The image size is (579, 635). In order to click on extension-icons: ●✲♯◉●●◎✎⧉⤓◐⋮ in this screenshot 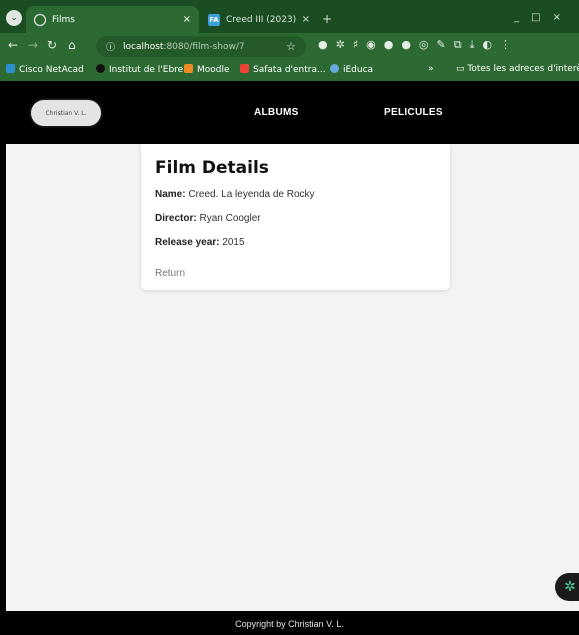, I will do `click(418, 45)`.